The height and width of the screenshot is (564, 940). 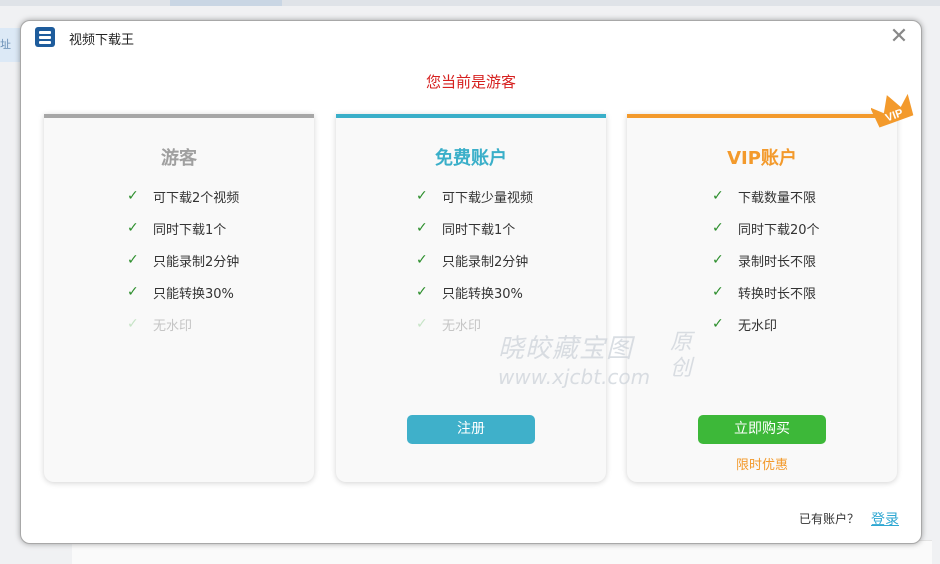 I want to click on close-icon: ✕, so click(x=899, y=37).